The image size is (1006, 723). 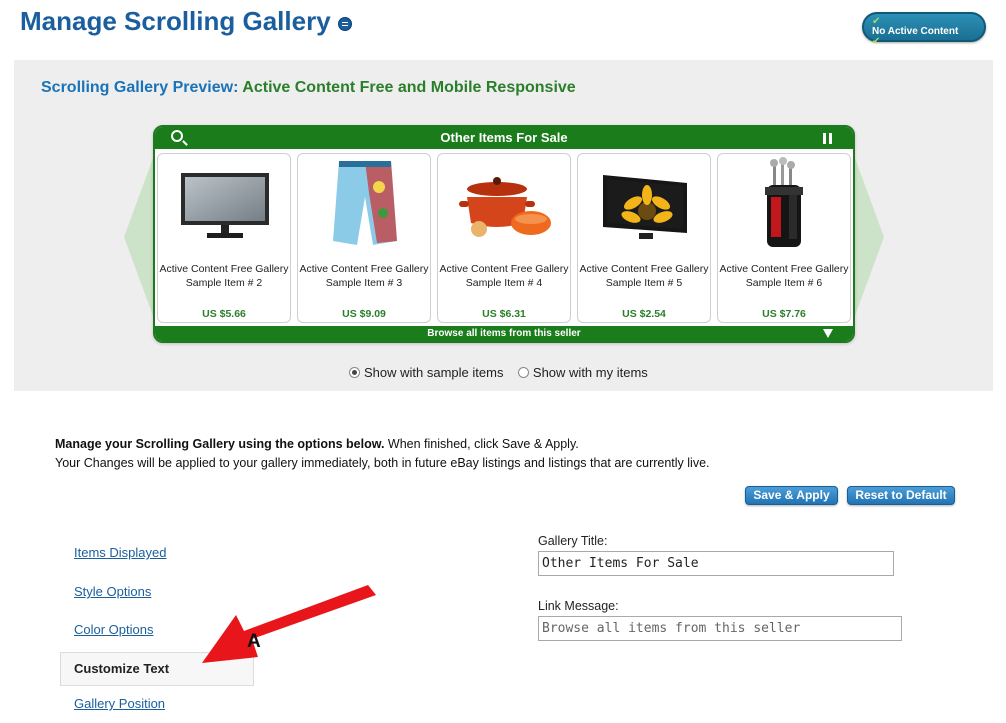 I want to click on search-icon, so click(x=177, y=136).